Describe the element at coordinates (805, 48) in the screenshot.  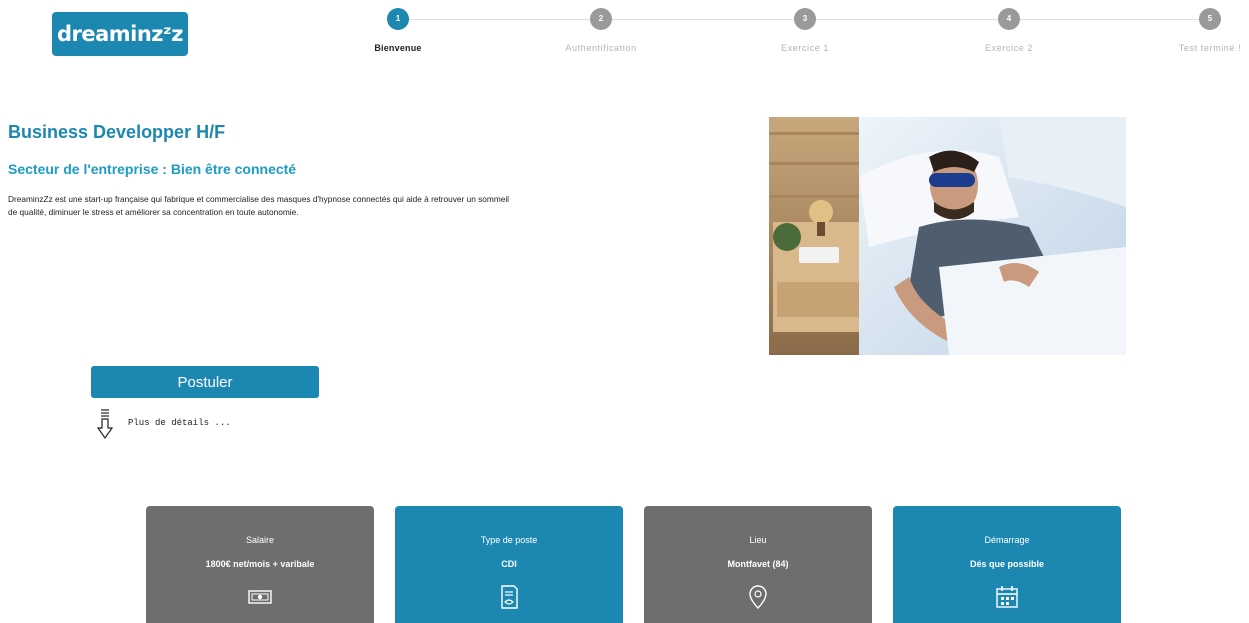
I see `step-3-label: Exercice 1` at that location.